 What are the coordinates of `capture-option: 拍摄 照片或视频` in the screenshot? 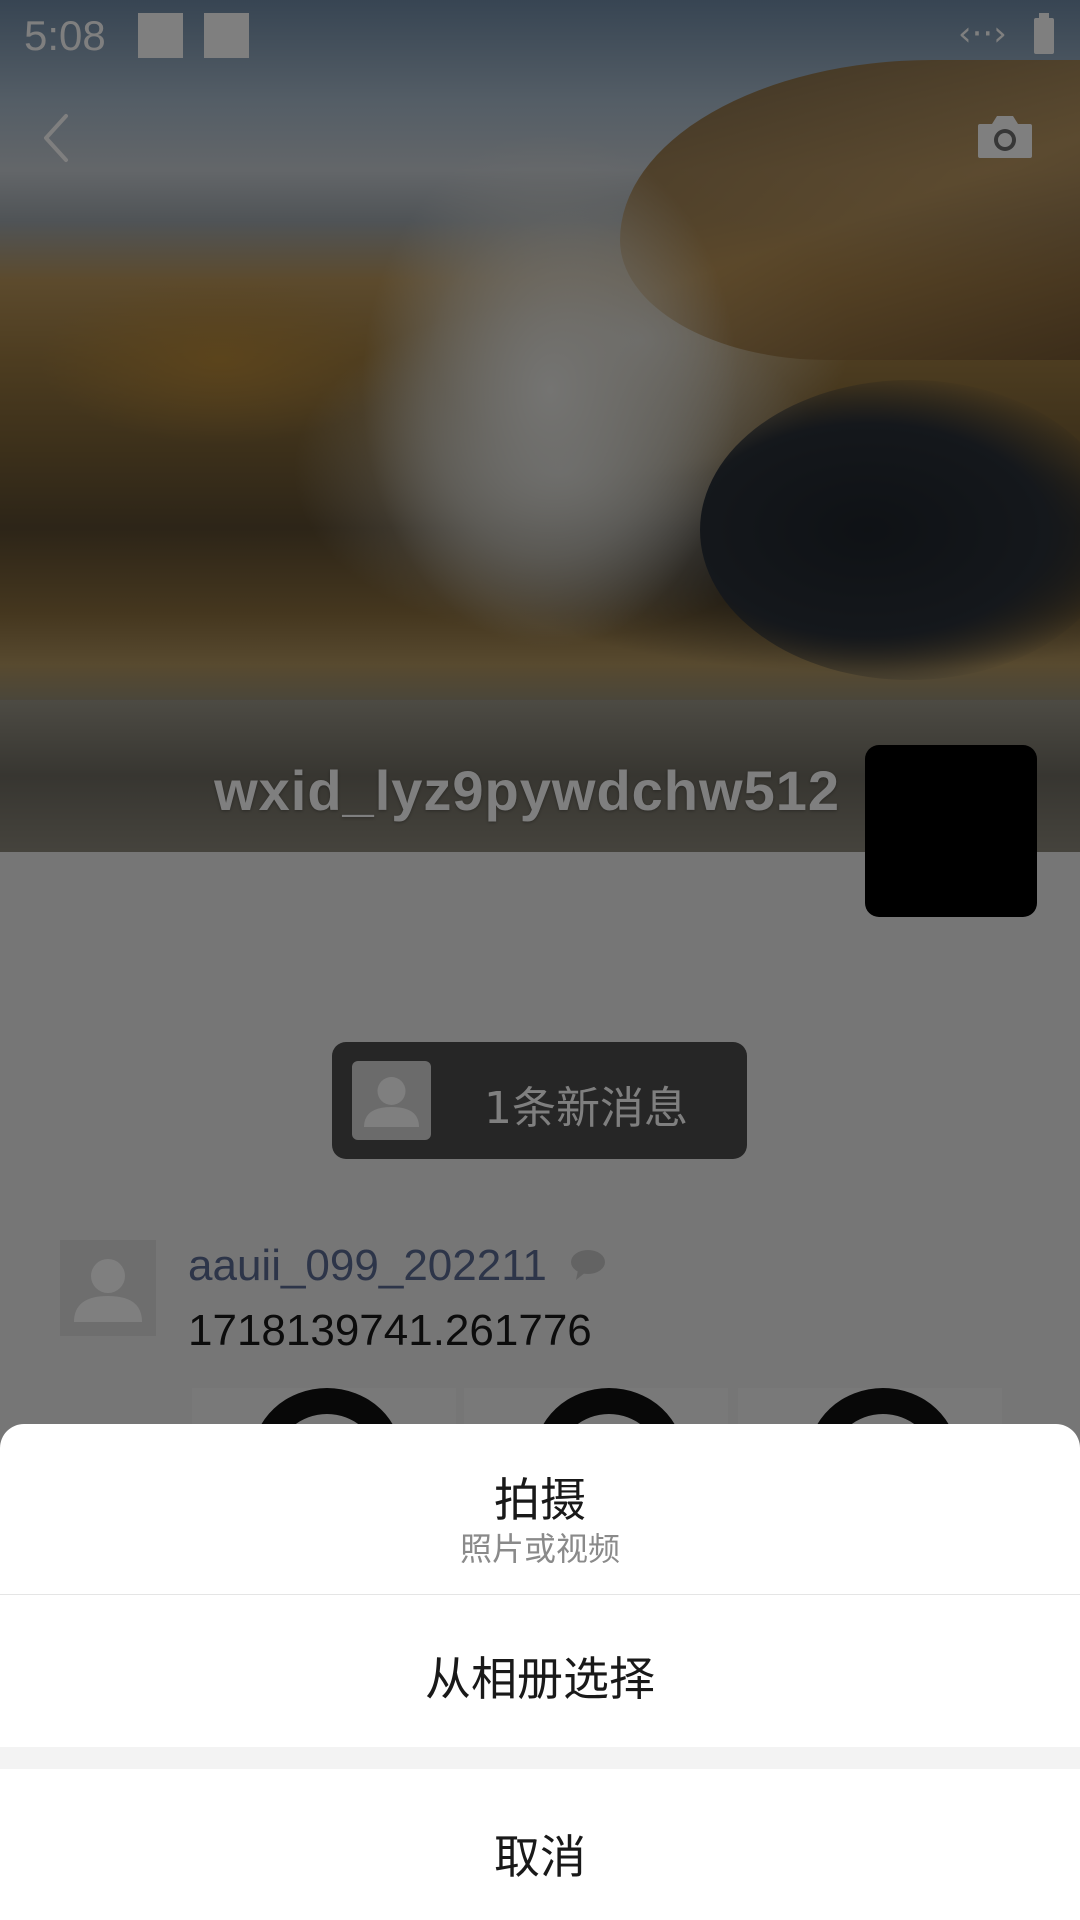 It's located at (540, 1509).